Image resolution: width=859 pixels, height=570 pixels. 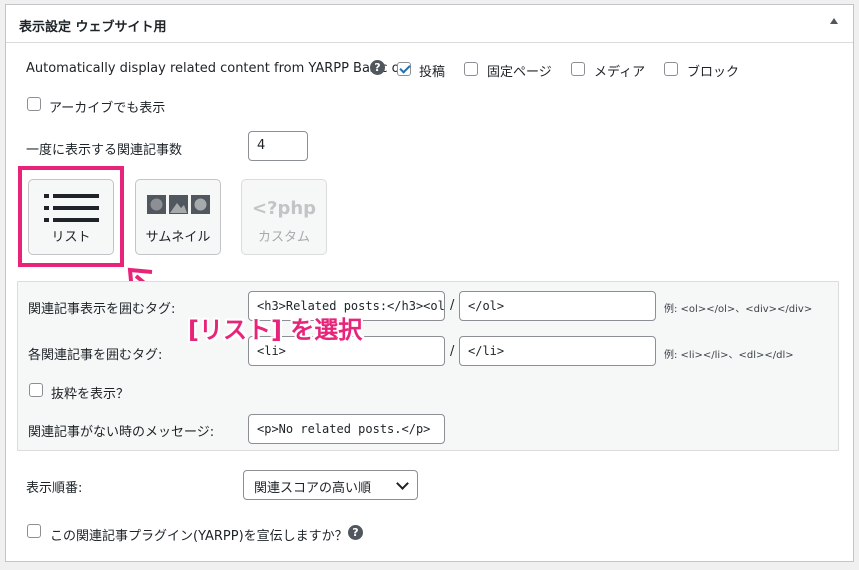 What do you see at coordinates (713, 72) in the screenshot?
I see `block-label: ブロック` at bounding box center [713, 72].